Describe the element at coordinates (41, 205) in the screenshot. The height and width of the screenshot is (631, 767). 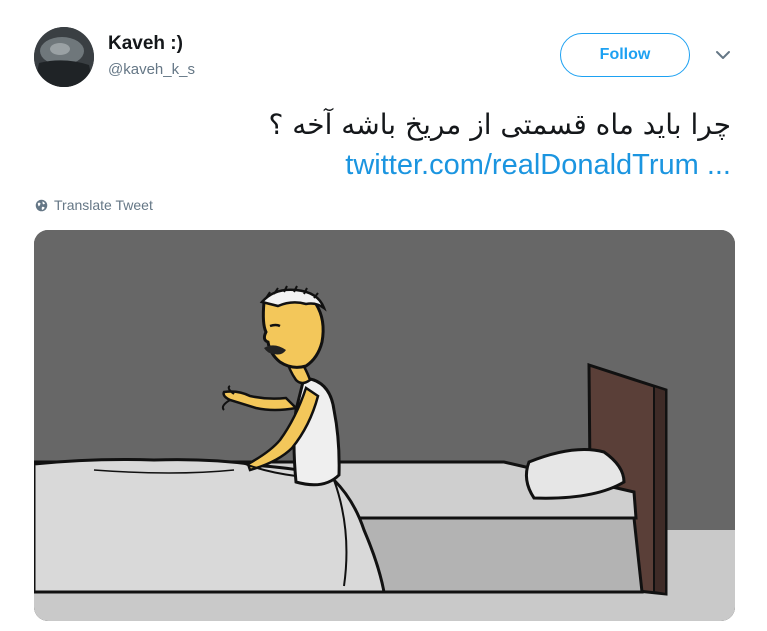
I see `globe-icon` at that location.